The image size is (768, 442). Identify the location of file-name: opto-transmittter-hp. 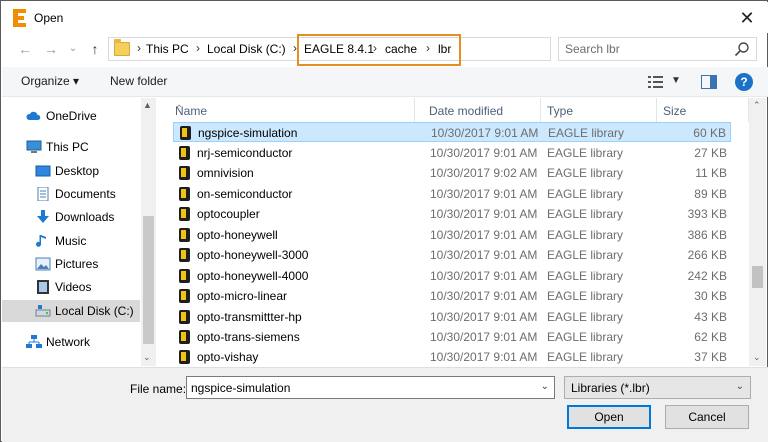
(249, 317).